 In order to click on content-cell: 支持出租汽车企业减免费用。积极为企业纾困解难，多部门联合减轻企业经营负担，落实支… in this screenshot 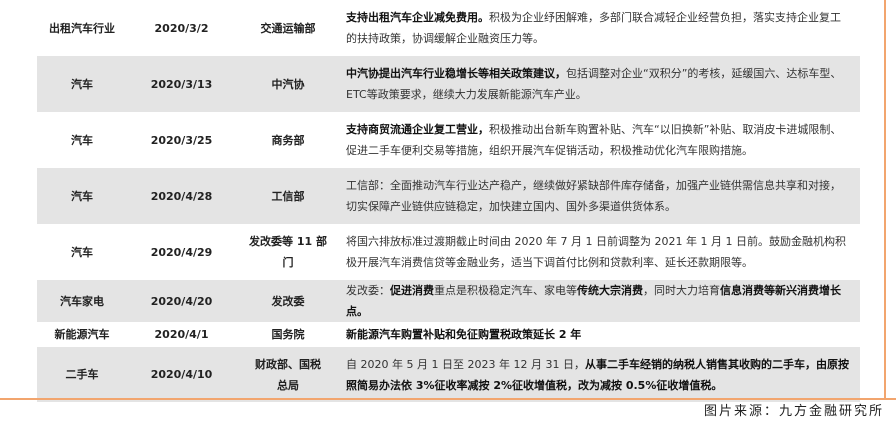, I will do `click(600, 28)`.